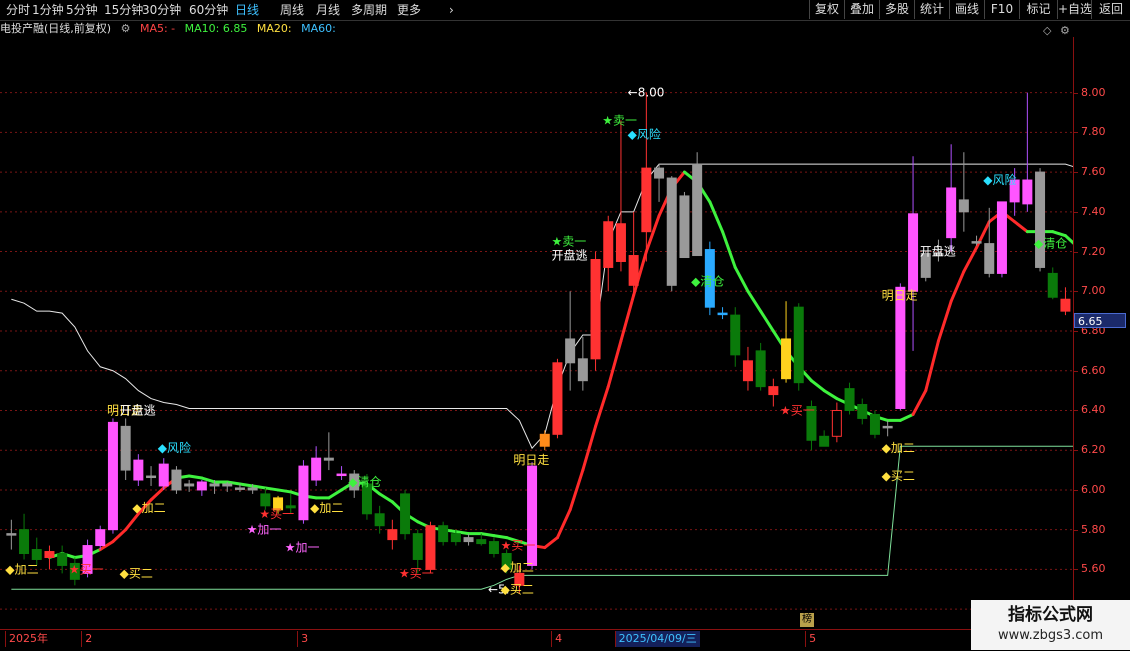 The height and width of the screenshot is (651, 1130). Describe the element at coordinates (55, 28) in the screenshot. I see `stock-title: 电投产融(日线,前复权)` at that location.